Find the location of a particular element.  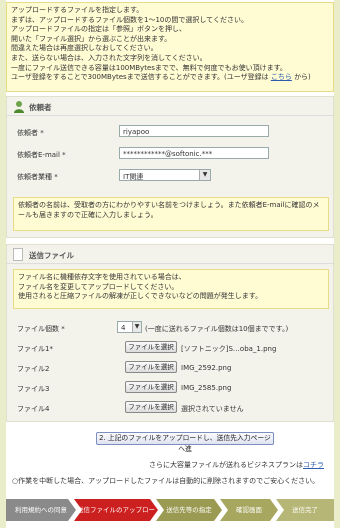

email-input: ************@softonic.*** is located at coordinates (194, 153).